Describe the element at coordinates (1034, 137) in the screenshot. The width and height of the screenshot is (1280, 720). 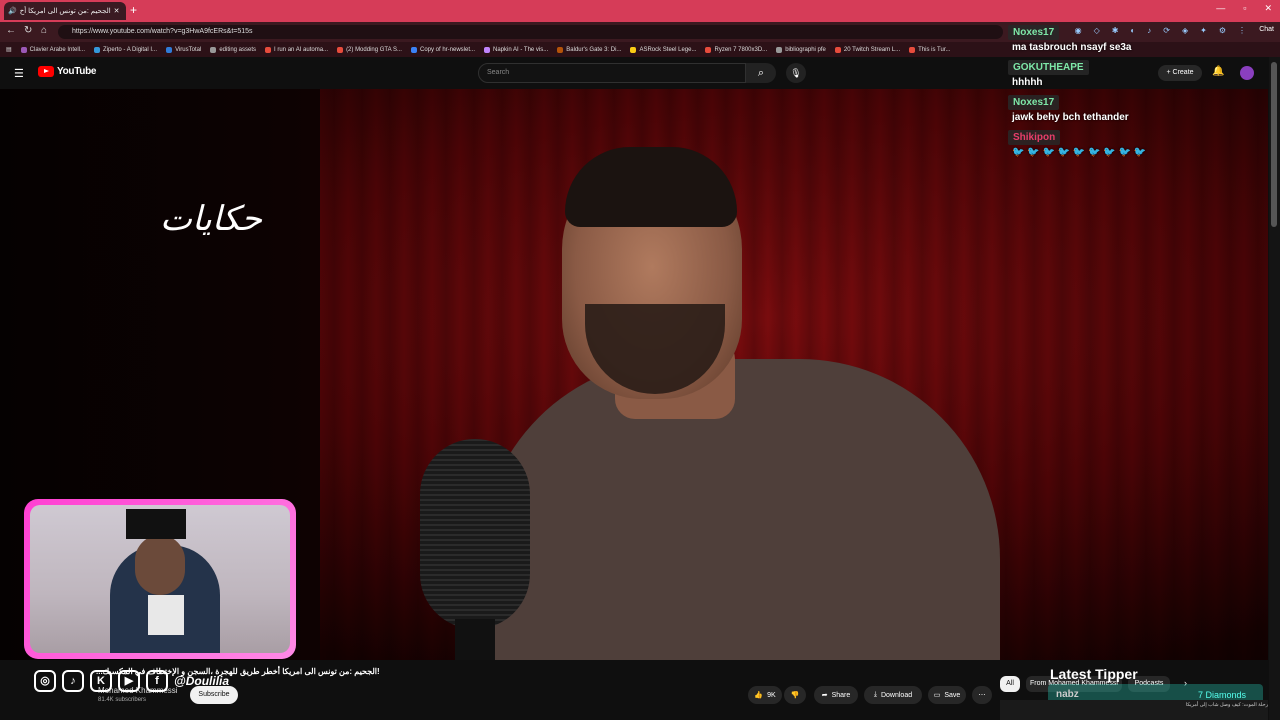
I see `chat-username: Shikipon` at that location.